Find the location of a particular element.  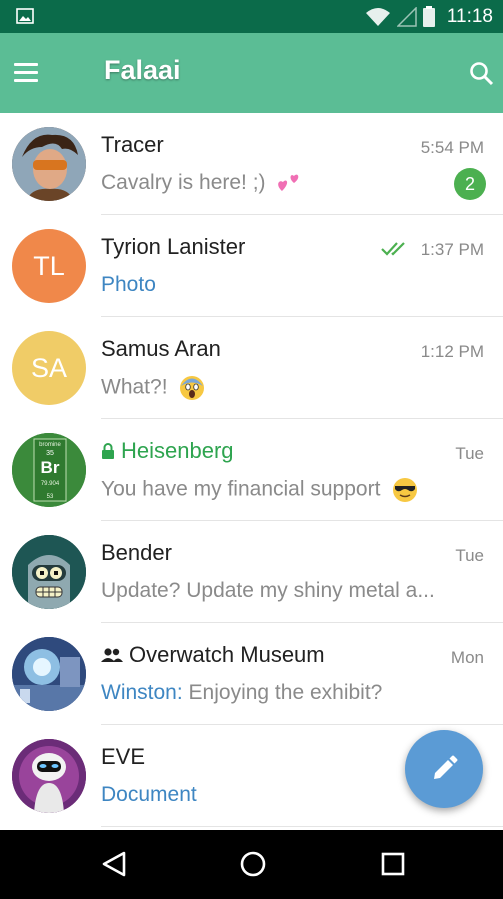

chat-message: Cavalry is here! ;) is located at coordinates (202, 183).